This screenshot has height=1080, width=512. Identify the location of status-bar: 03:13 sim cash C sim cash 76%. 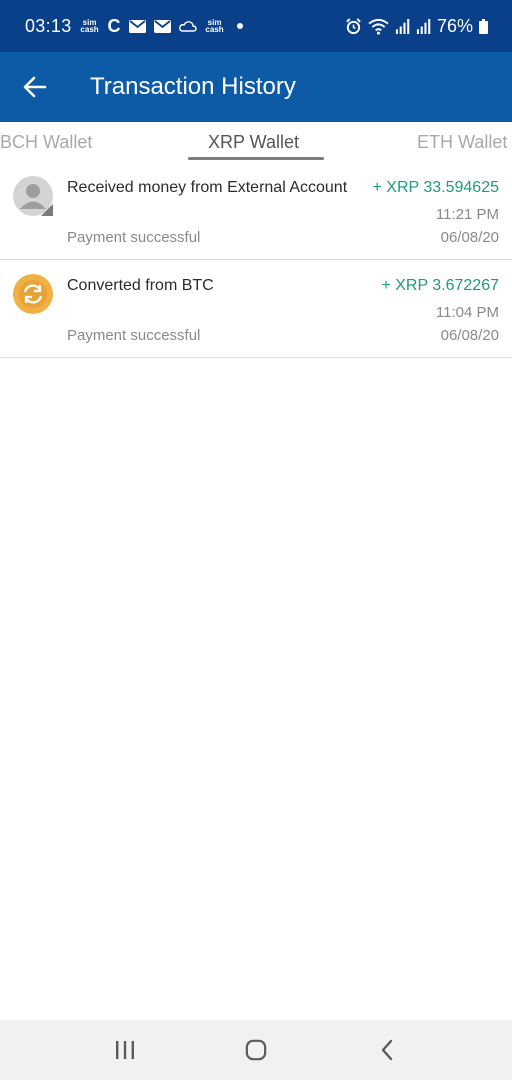
(256, 26).